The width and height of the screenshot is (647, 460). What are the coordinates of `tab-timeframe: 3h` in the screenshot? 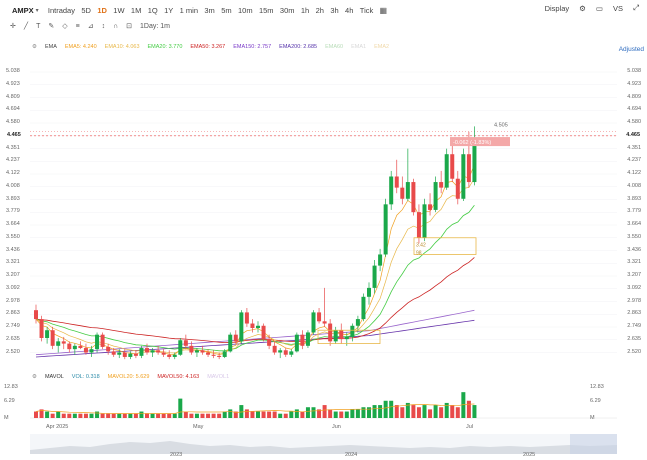 It's located at (334, 10).